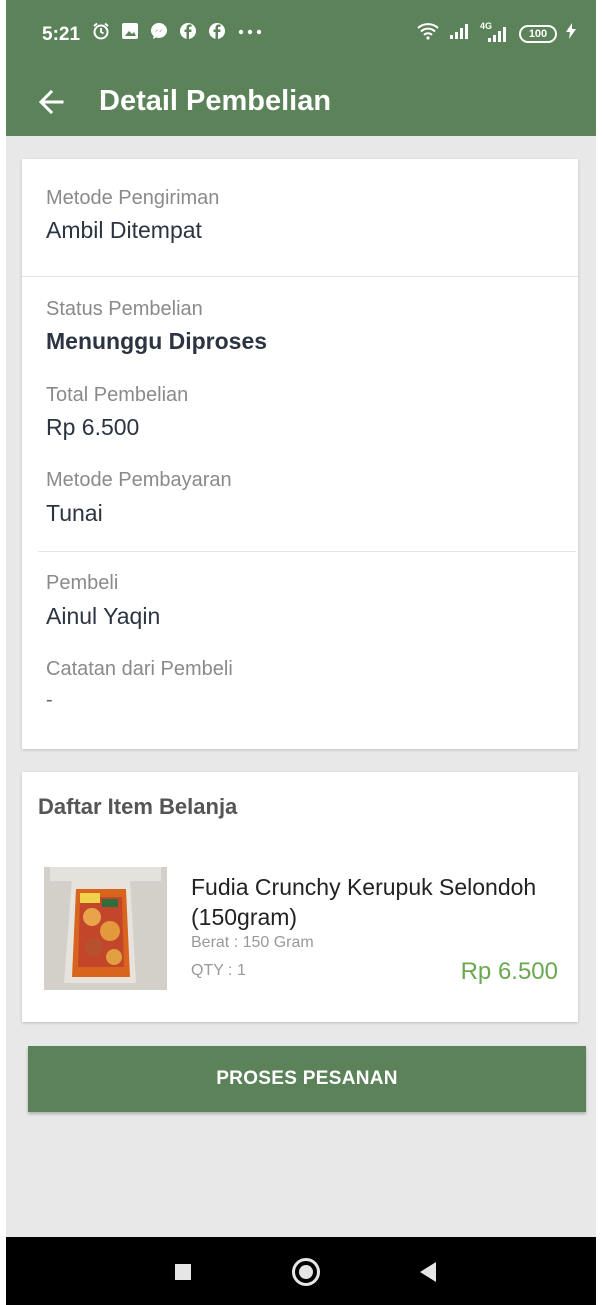  Describe the element at coordinates (138, 806) in the screenshot. I see `items-section-title: Daftar Item Belanja` at that location.